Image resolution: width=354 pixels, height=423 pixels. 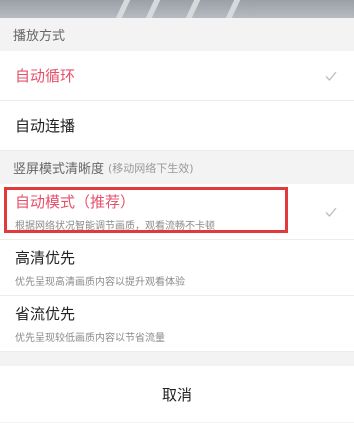 I want to click on spacer, so click(x=177, y=359).